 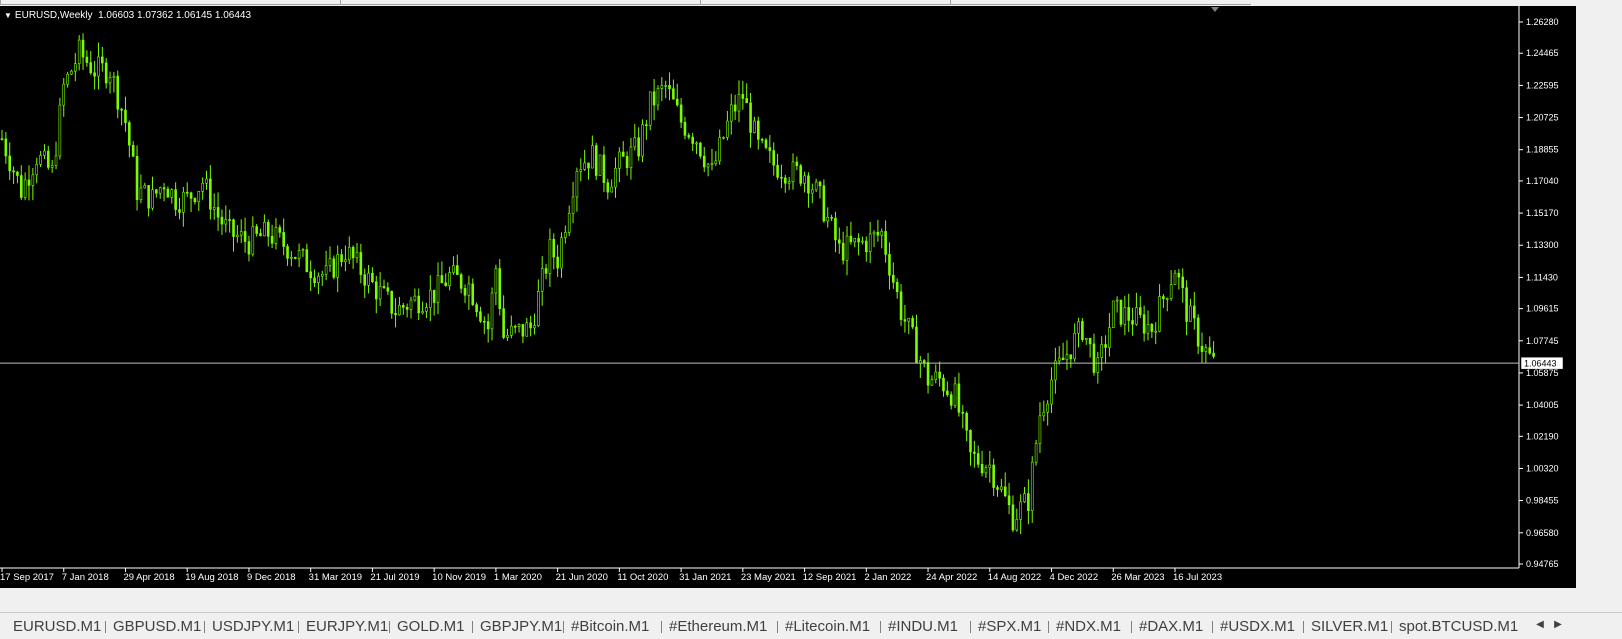 I want to click on tab-litecoin-m1: #Litecoin.M1, so click(x=827, y=627).